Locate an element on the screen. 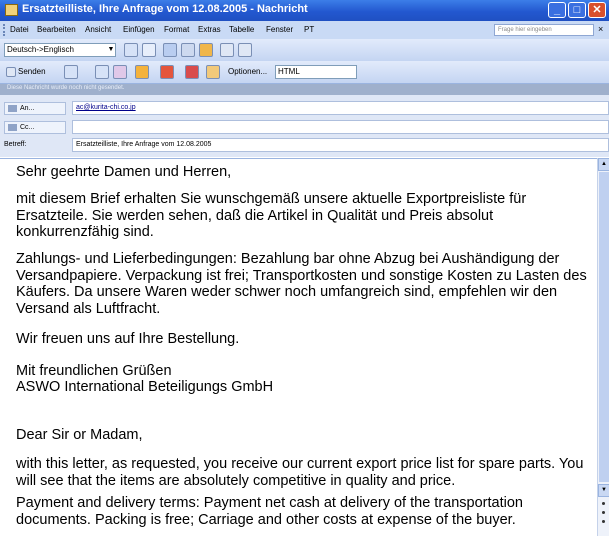 This screenshot has width=609, height=537. to-field: ac@kurita-chi.co.jp is located at coordinates (340, 108).